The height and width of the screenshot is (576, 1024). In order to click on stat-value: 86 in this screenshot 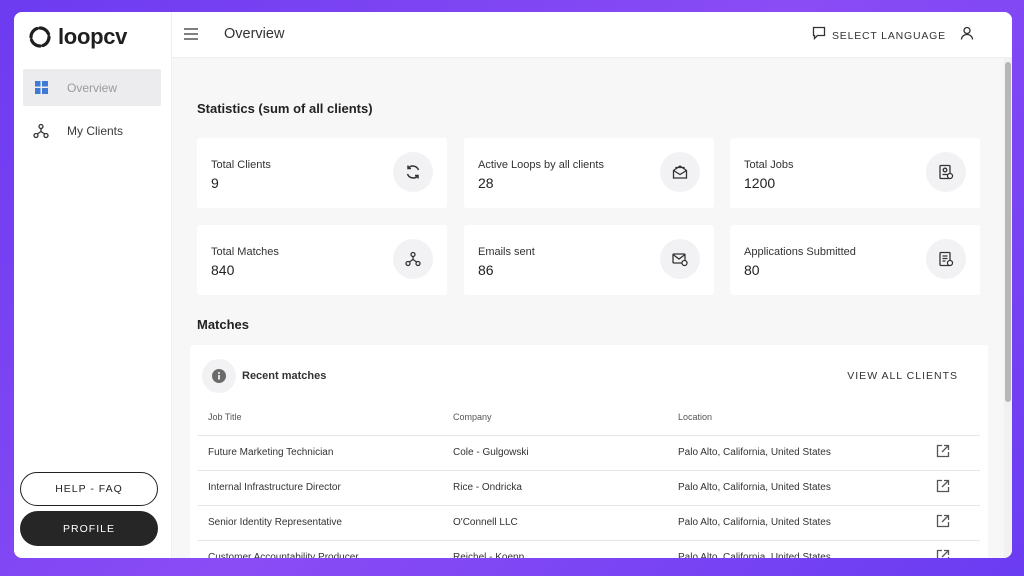, I will do `click(486, 270)`.